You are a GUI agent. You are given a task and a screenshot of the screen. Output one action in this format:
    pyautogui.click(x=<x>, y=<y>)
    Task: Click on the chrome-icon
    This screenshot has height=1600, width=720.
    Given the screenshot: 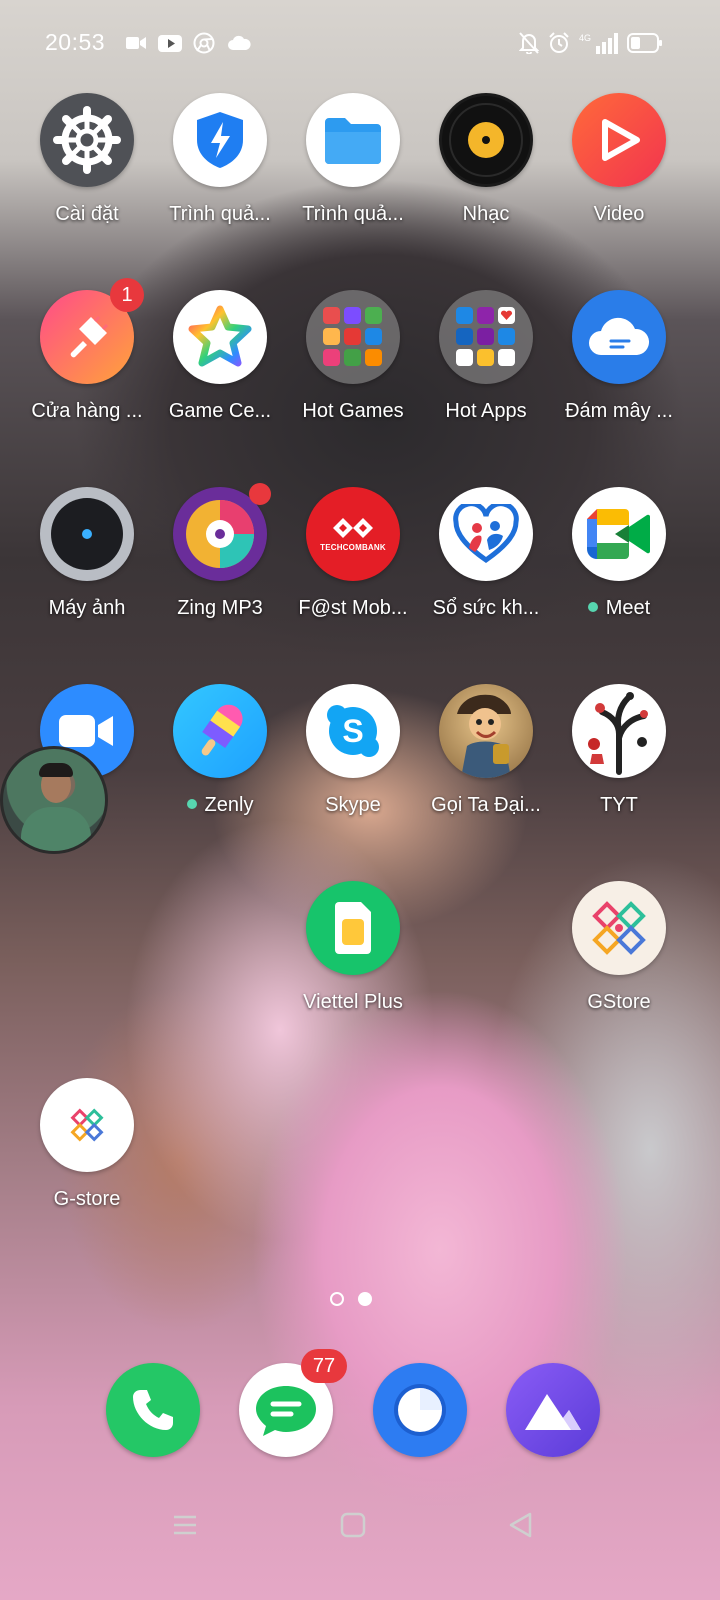 What is the action you would take?
    pyautogui.click(x=204, y=43)
    